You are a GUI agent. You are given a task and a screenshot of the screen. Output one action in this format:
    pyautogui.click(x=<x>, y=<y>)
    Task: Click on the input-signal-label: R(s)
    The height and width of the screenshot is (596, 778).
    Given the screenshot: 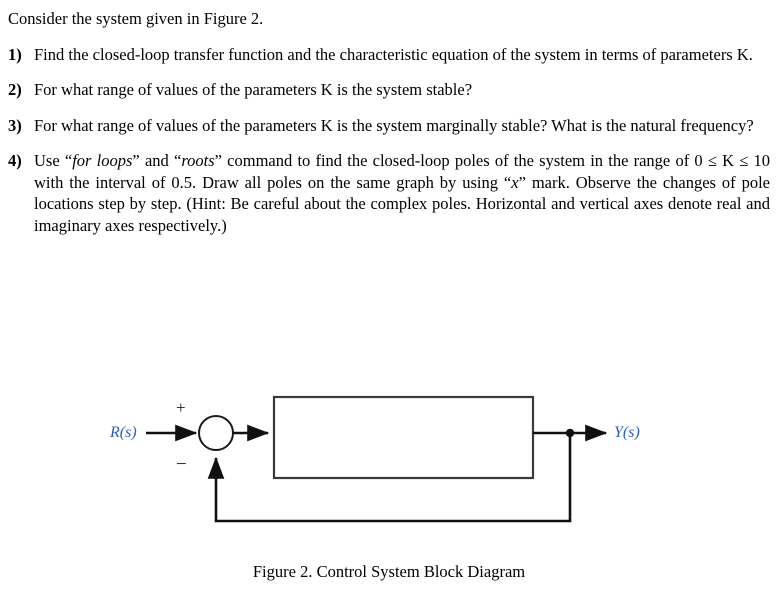 What is the action you would take?
    pyautogui.click(x=123, y=432)
    